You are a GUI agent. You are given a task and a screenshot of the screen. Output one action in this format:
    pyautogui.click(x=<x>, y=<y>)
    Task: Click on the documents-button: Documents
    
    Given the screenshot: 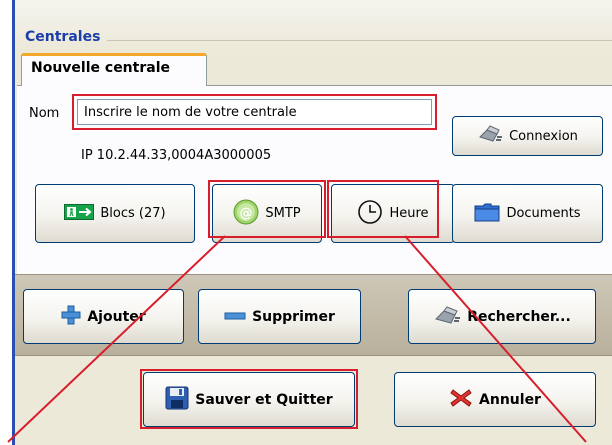 What is the action you would take?
    pyautogui.click(x=527, y=213)
    